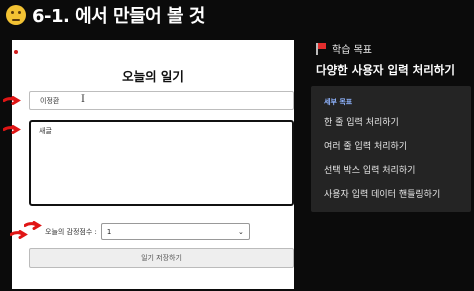  I want to click on author-input: 이정환 I, so click(161, 100).